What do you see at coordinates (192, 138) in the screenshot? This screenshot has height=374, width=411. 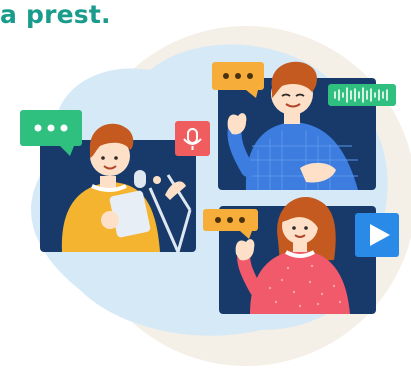 I see `microphone-icon` at bounding box center [192, 138].